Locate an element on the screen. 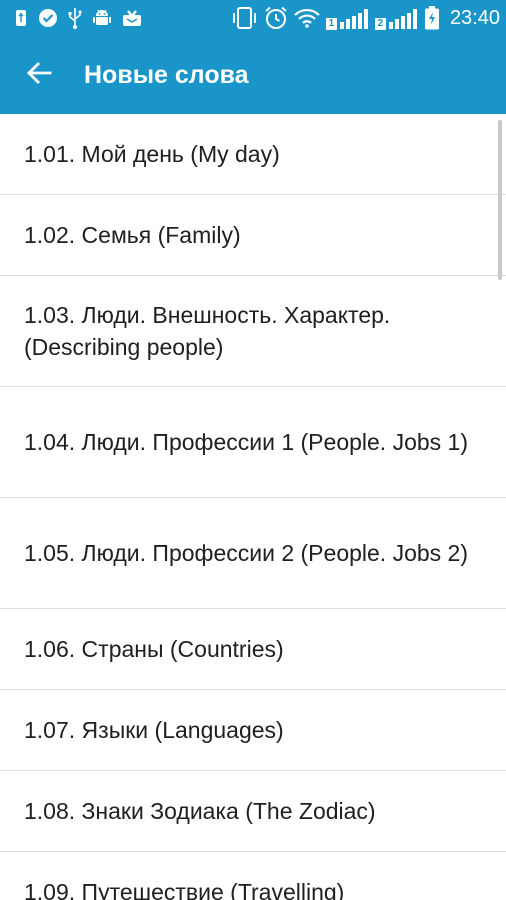 Image resolution: width=506 pixels, height=900 pixels. sim2-label: 2 is located at coordinates (380, 24).